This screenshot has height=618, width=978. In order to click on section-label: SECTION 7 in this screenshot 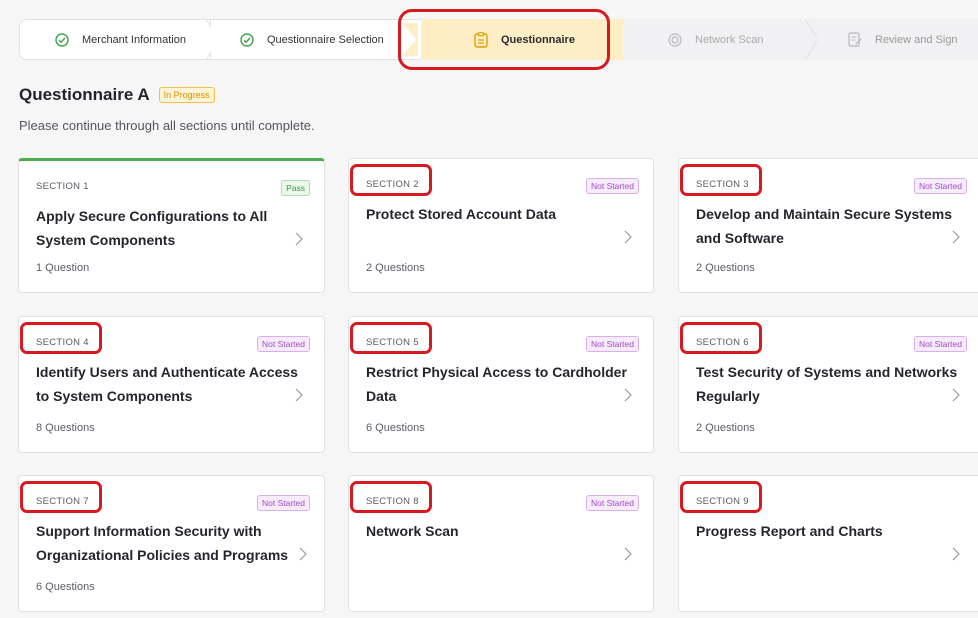, I will do `click(62, 501)`.